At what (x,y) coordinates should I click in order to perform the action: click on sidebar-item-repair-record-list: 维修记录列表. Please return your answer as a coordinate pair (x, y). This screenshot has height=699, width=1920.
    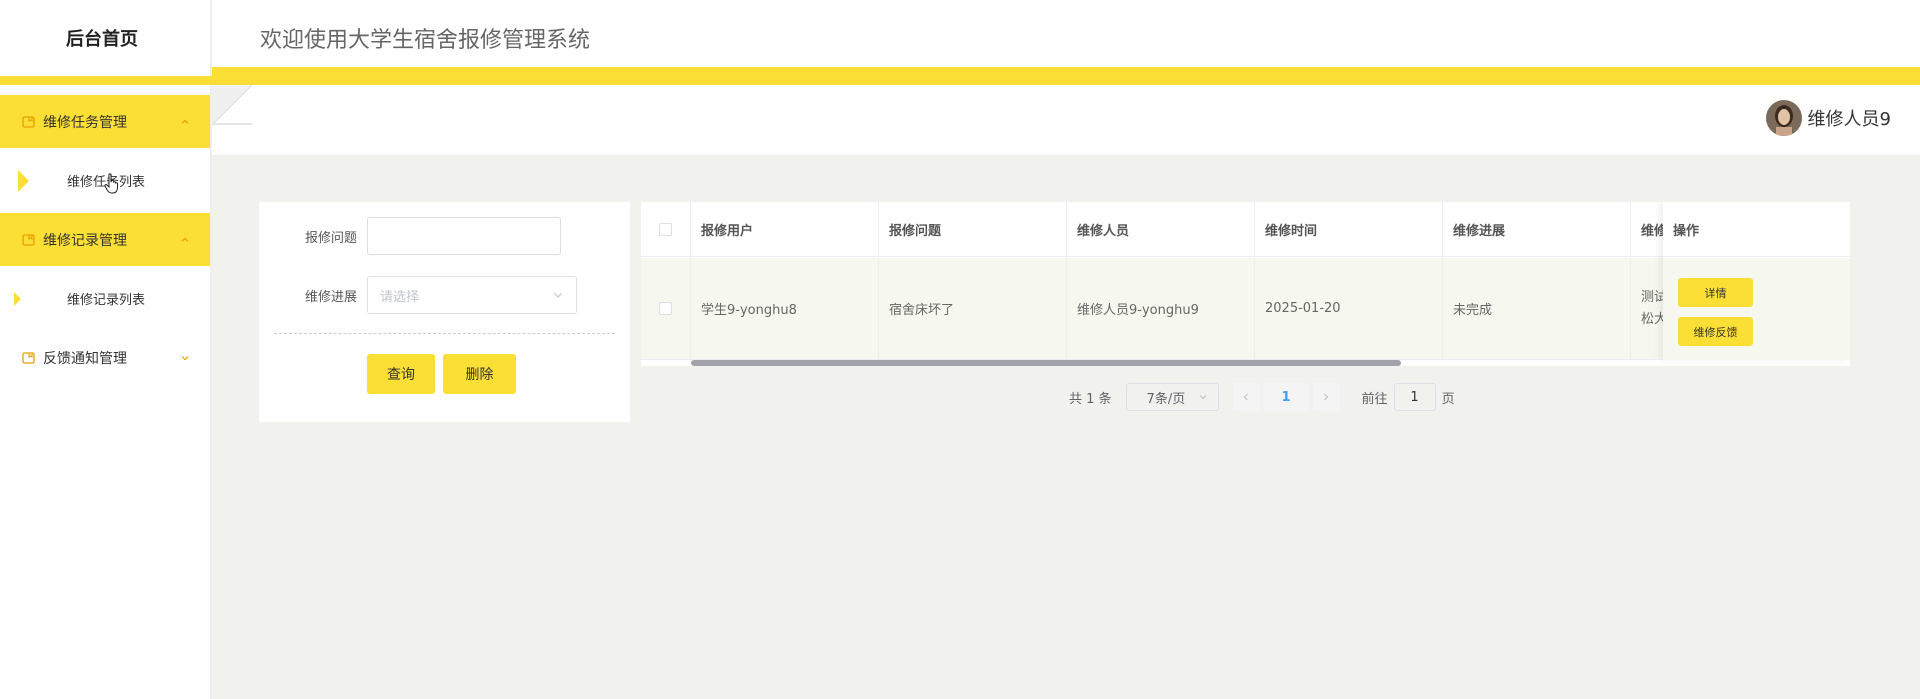
    Looking at the image, I should click on (105, 298).